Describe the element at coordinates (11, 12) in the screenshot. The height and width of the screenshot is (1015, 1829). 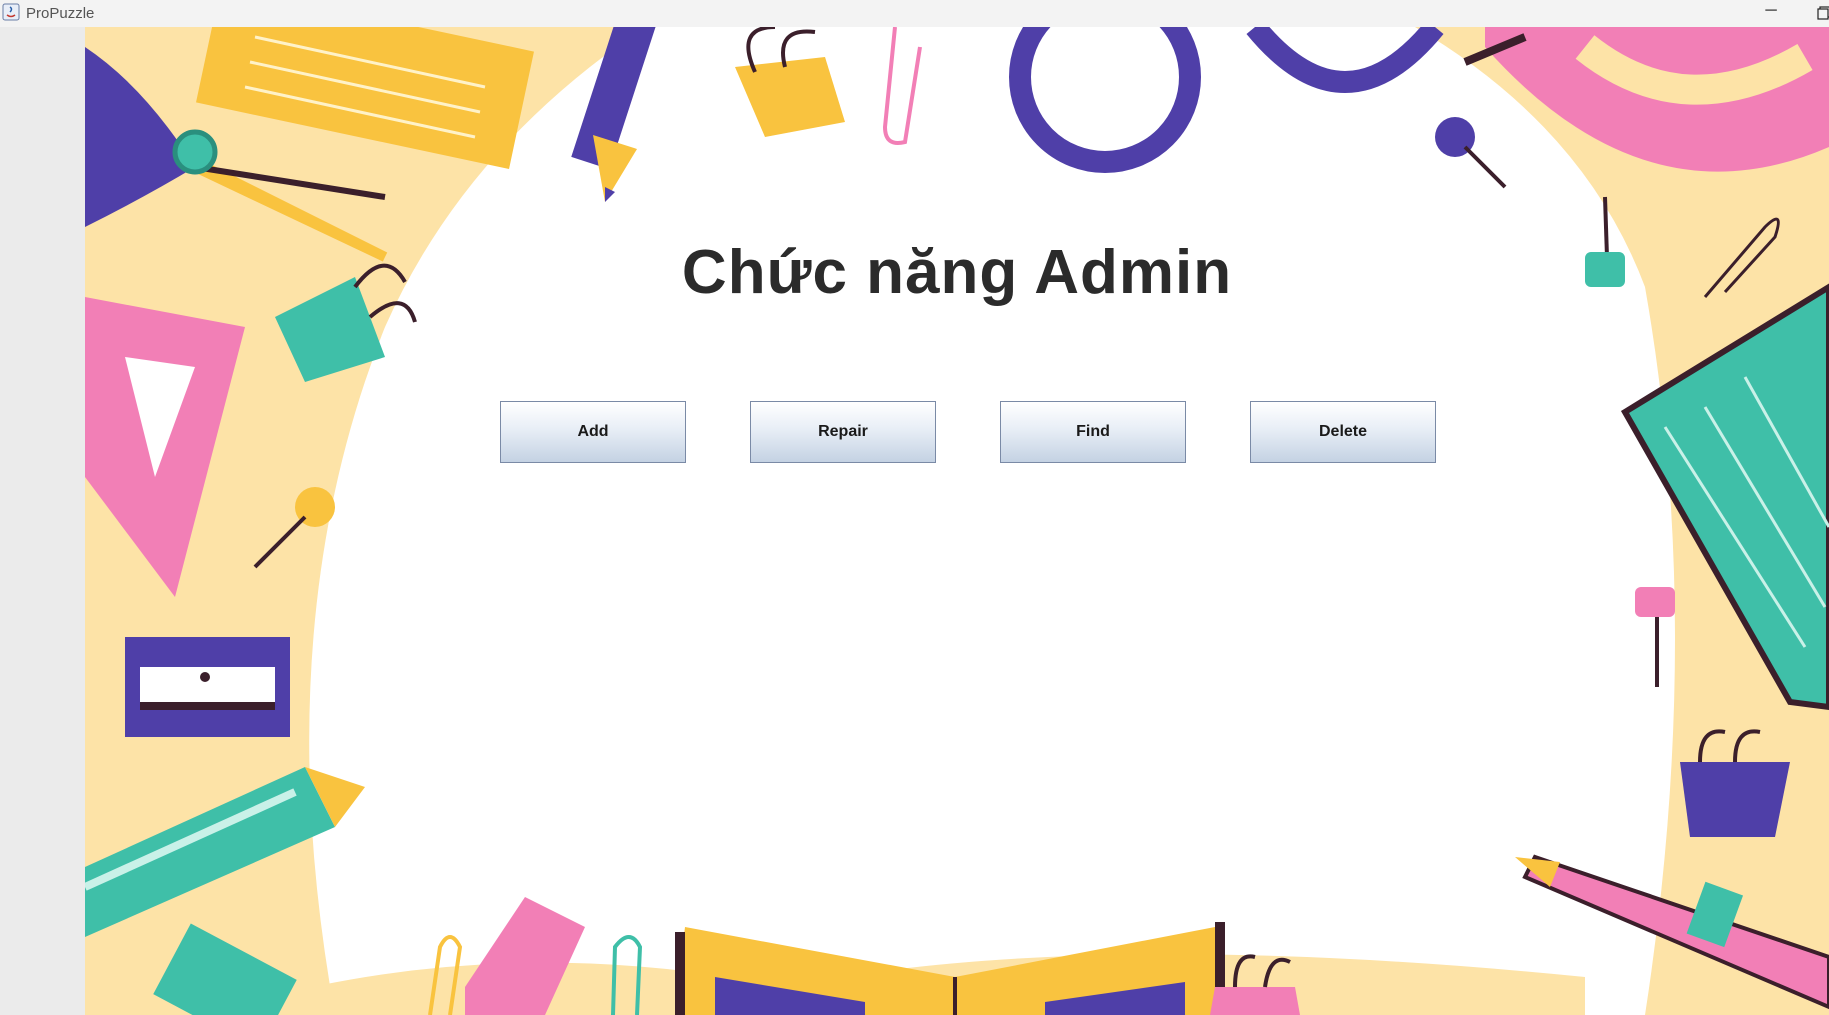
I see `java-app-icon` at that location.